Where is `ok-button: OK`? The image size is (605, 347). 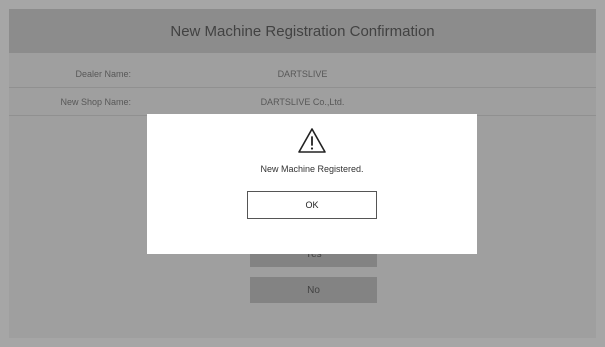 ok-button: OK is located at coordinates (312, 205).